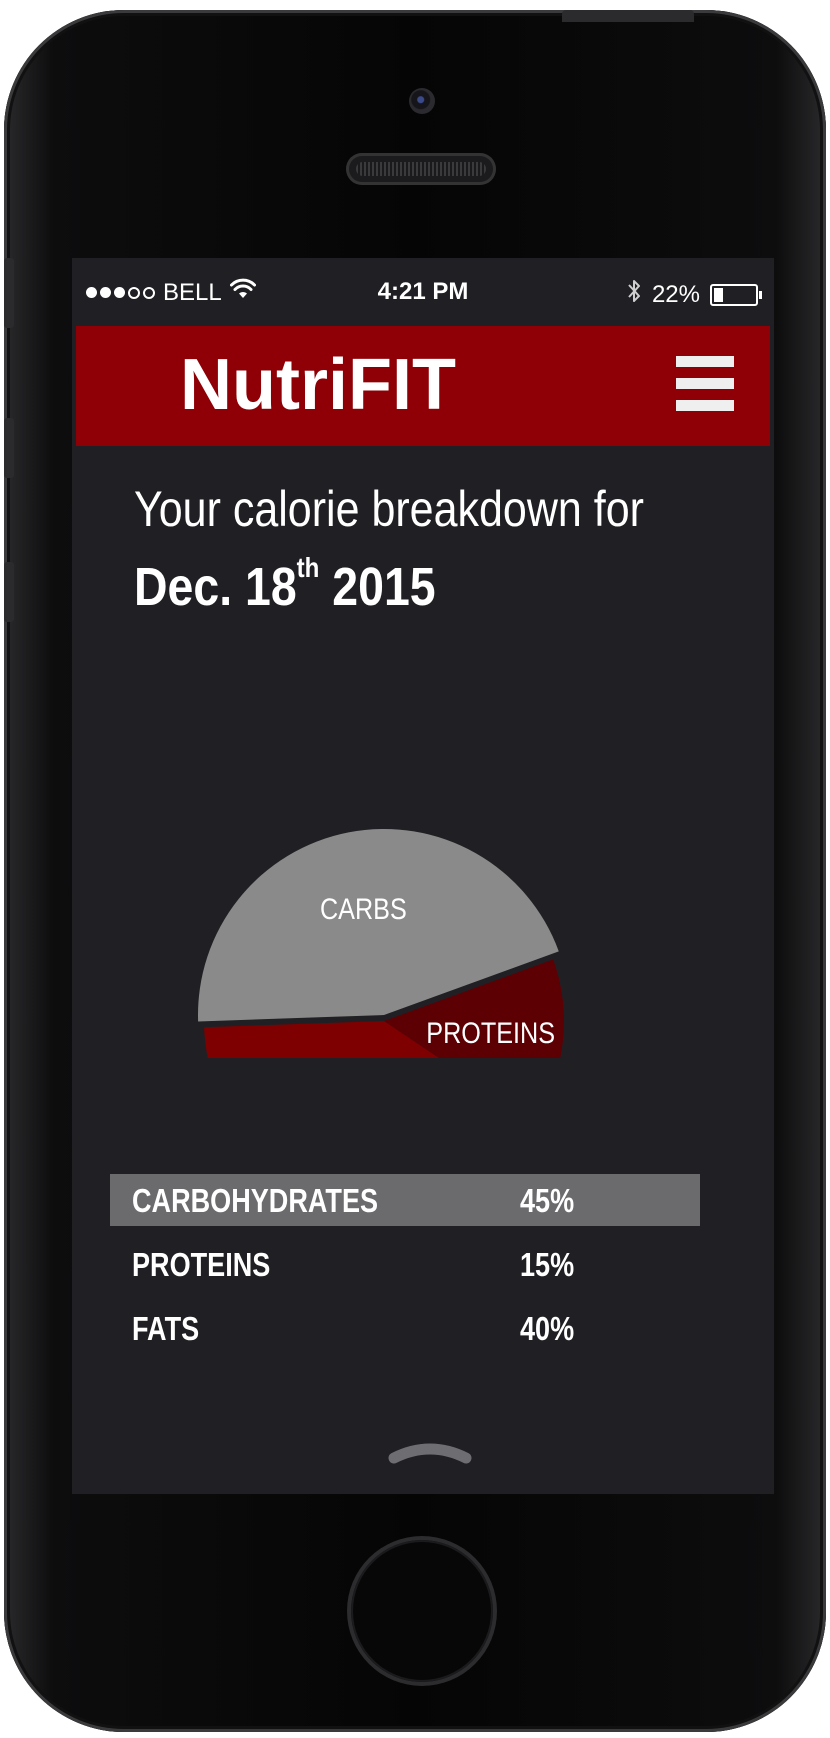 This screenshot has height=1738, width=830. I want to click on table-row: FATS 40%, so click(405, 1328).